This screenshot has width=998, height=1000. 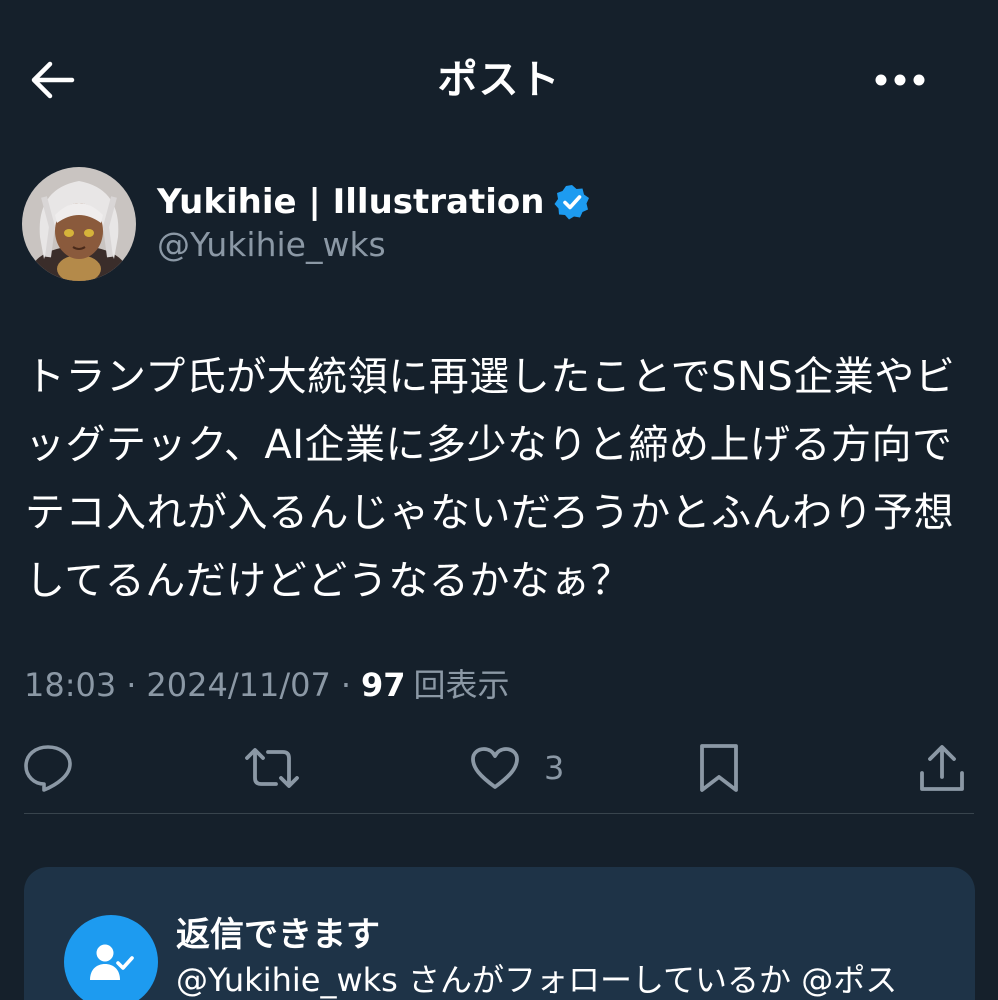 I want to click on action-bar: 3, so click(x=499, y=768).